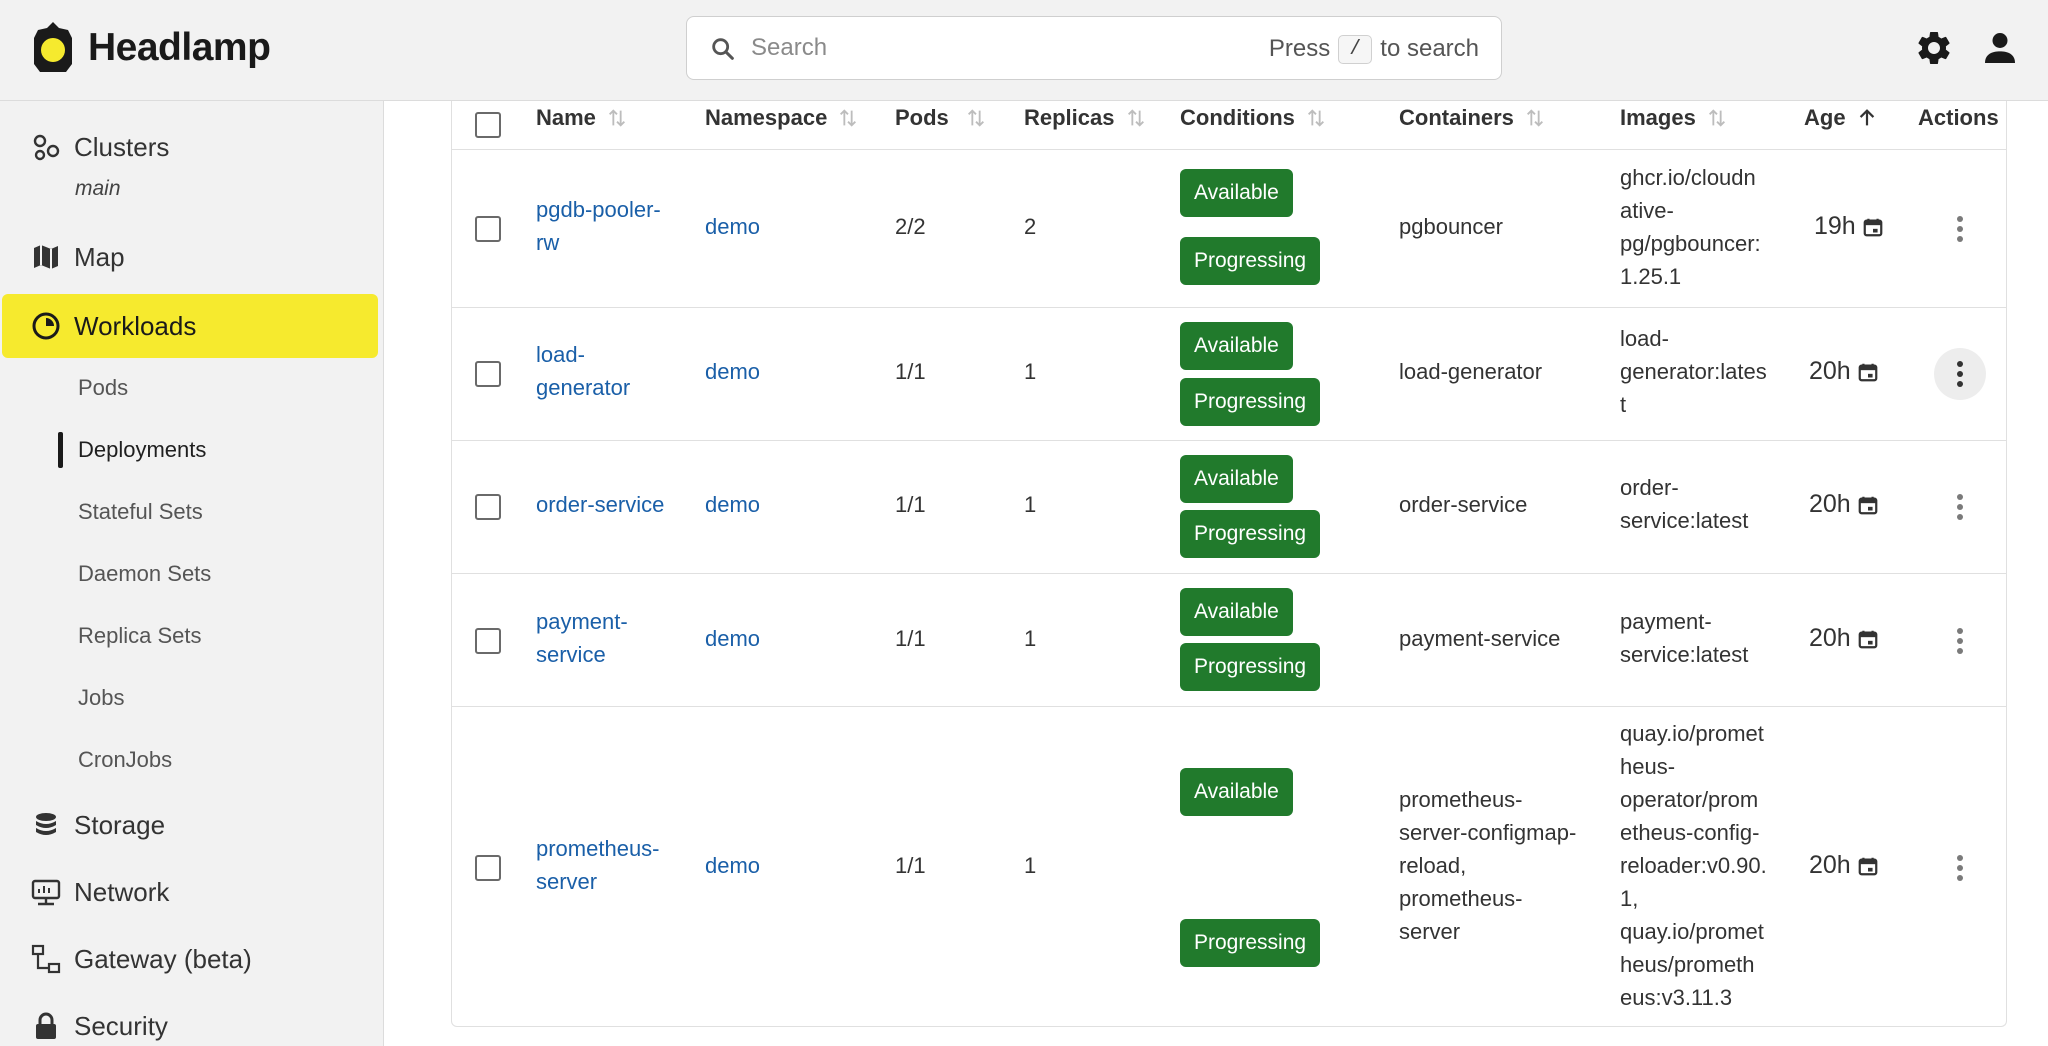 This screenshot has width=2048, height=1046. What do you see at coordinates (1030, 371) in the screenshot?
I see `replicas-count: 1` at bounding box center [1030, 371].